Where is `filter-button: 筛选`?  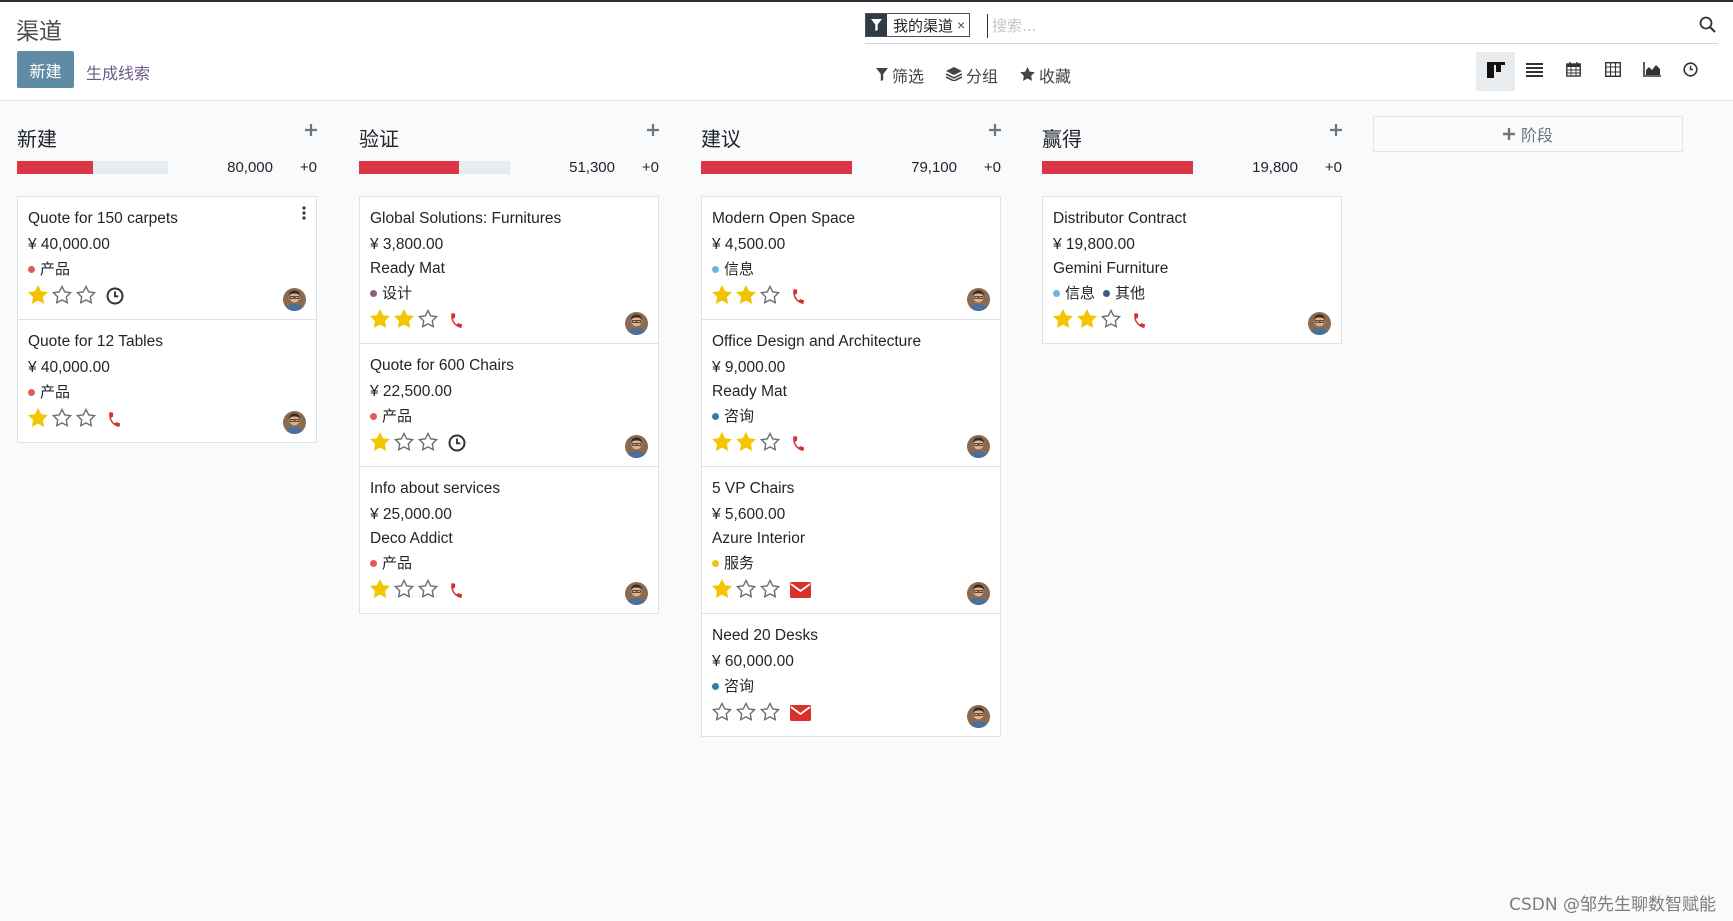 filter-button: 筛选 is located at coordinates (900, 75).